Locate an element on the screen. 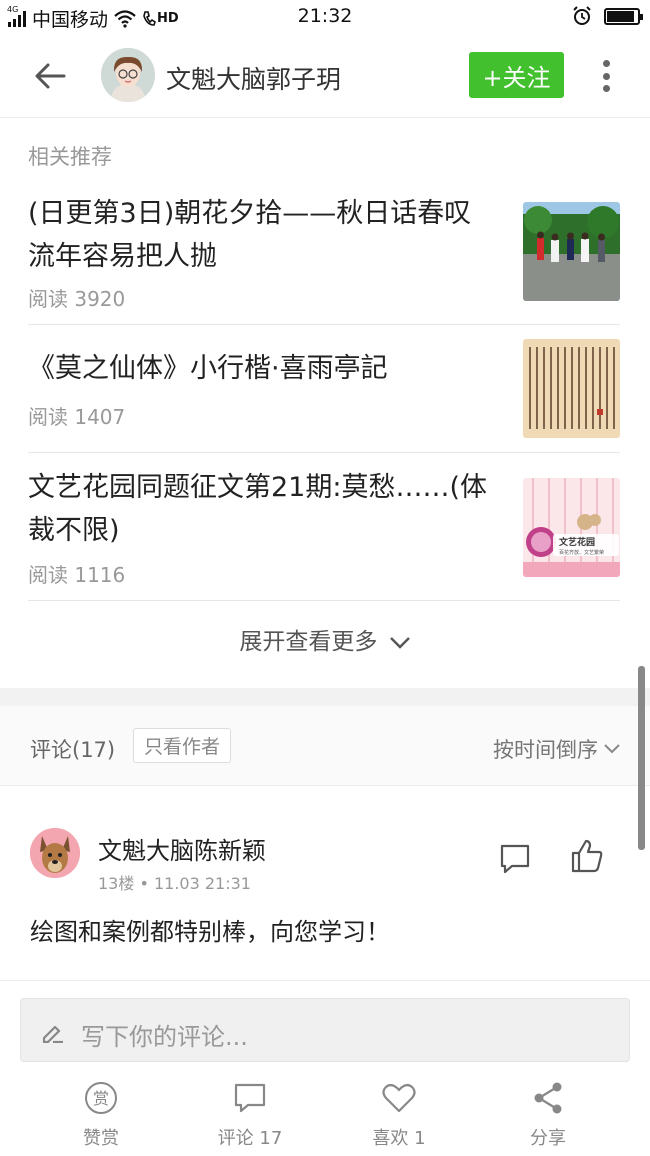  tip-label: 赞赏 is located at coordinates (101, 1138).